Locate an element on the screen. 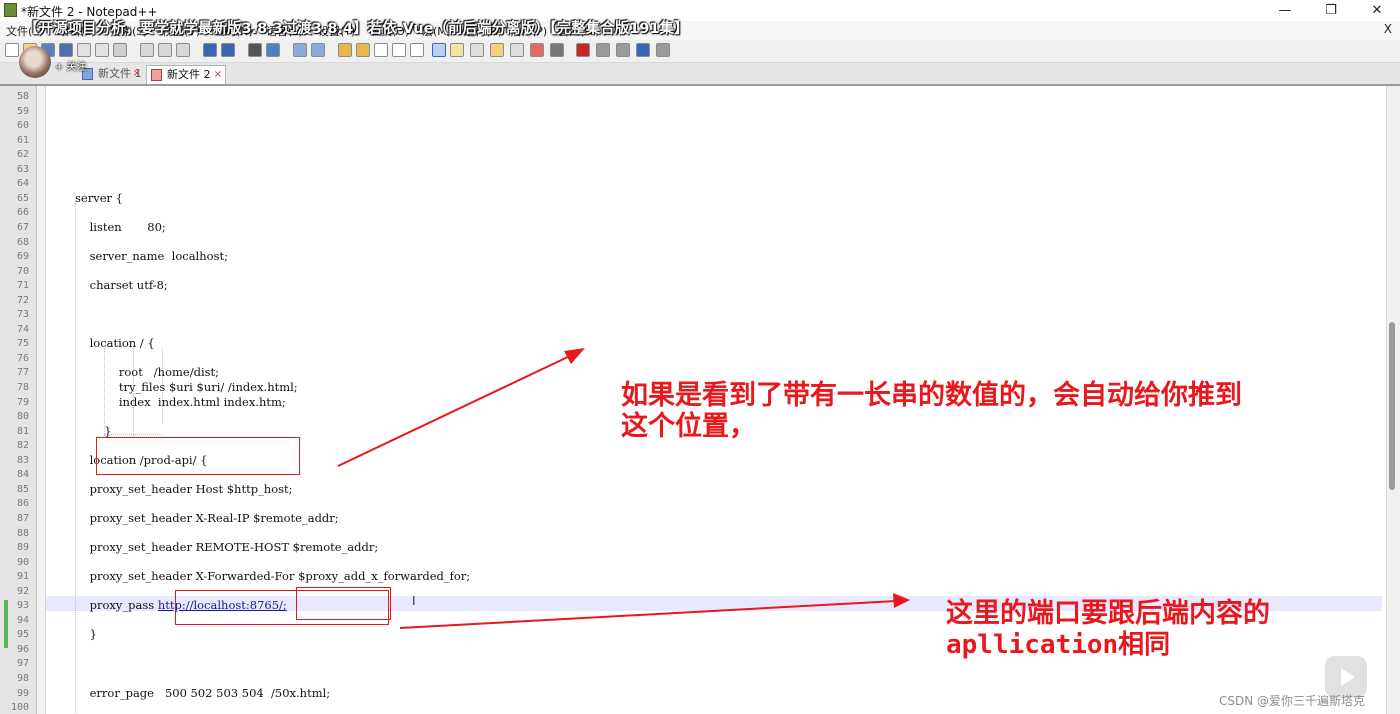 The width and height of the screenshot is (1400, 714). scrollbar-thumb is located at coordinates (1392, 406).